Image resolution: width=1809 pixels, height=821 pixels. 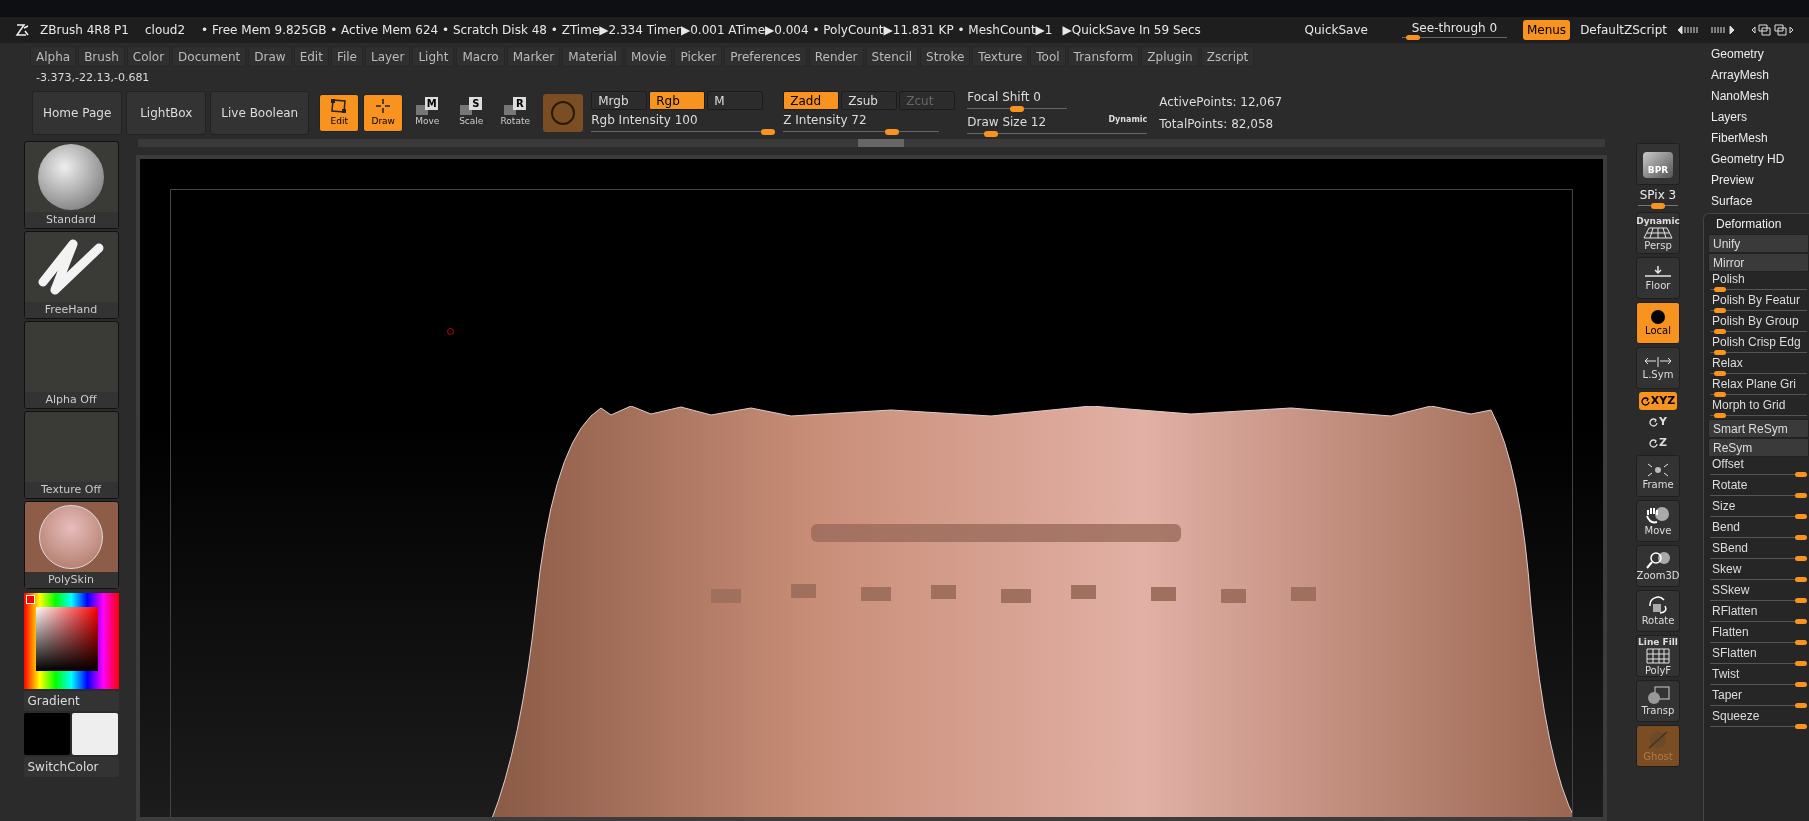 What do you see at coordinates (71, 545) in the screenshot?
I see `tray-tile: PolySkin` at bounding box center [71, 545].